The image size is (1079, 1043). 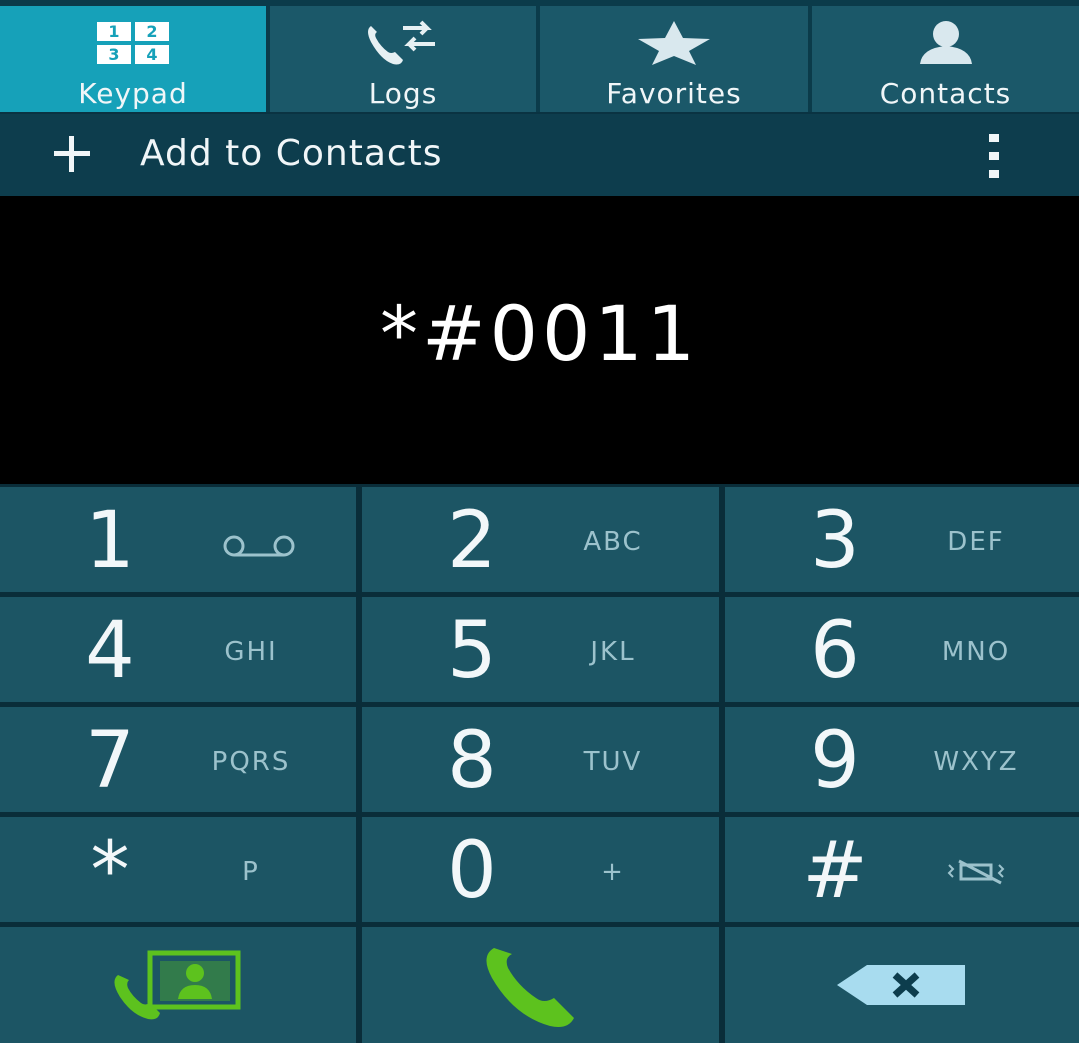 What do you see at coordinates (403, 93) in the screenshot?
I see `tab-label: Logs` at bounding box center [403, 93].